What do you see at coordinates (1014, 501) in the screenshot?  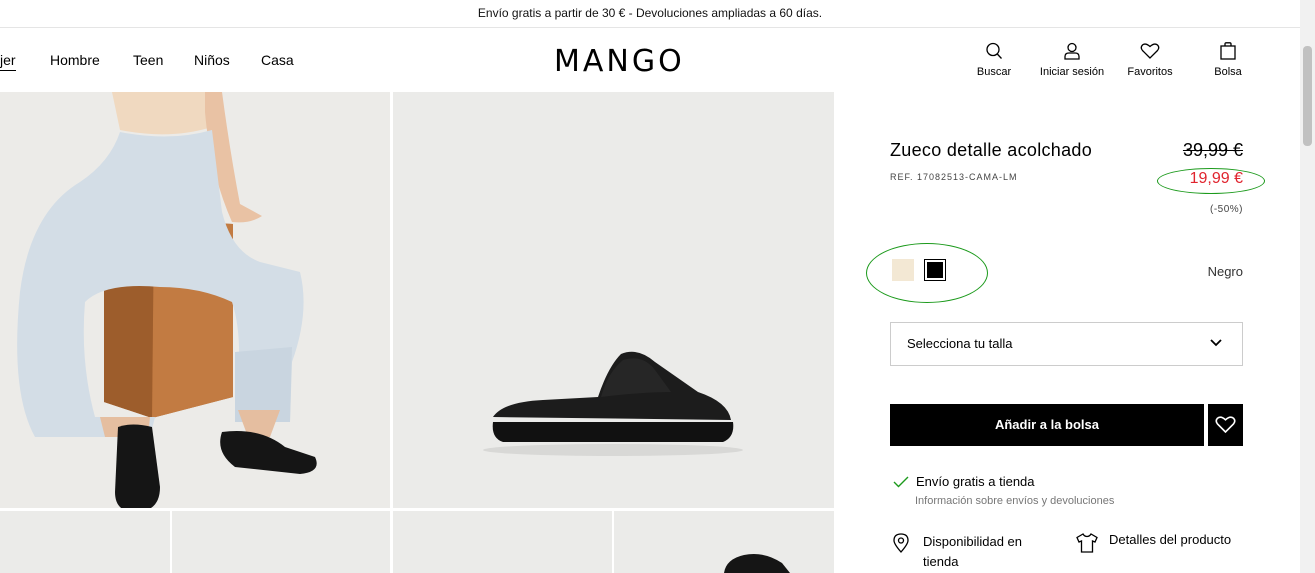 I see `shipping-info-link: Información sobre envíos y devoluciones` at bounding box center [1014, 501].